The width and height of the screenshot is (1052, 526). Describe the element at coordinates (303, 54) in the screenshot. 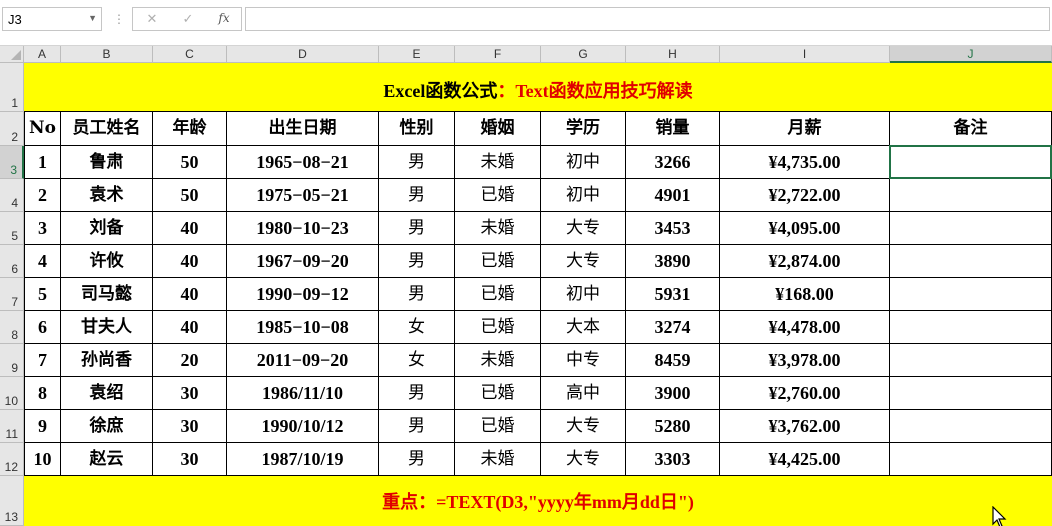

I see `column-header-d: D` at that location.